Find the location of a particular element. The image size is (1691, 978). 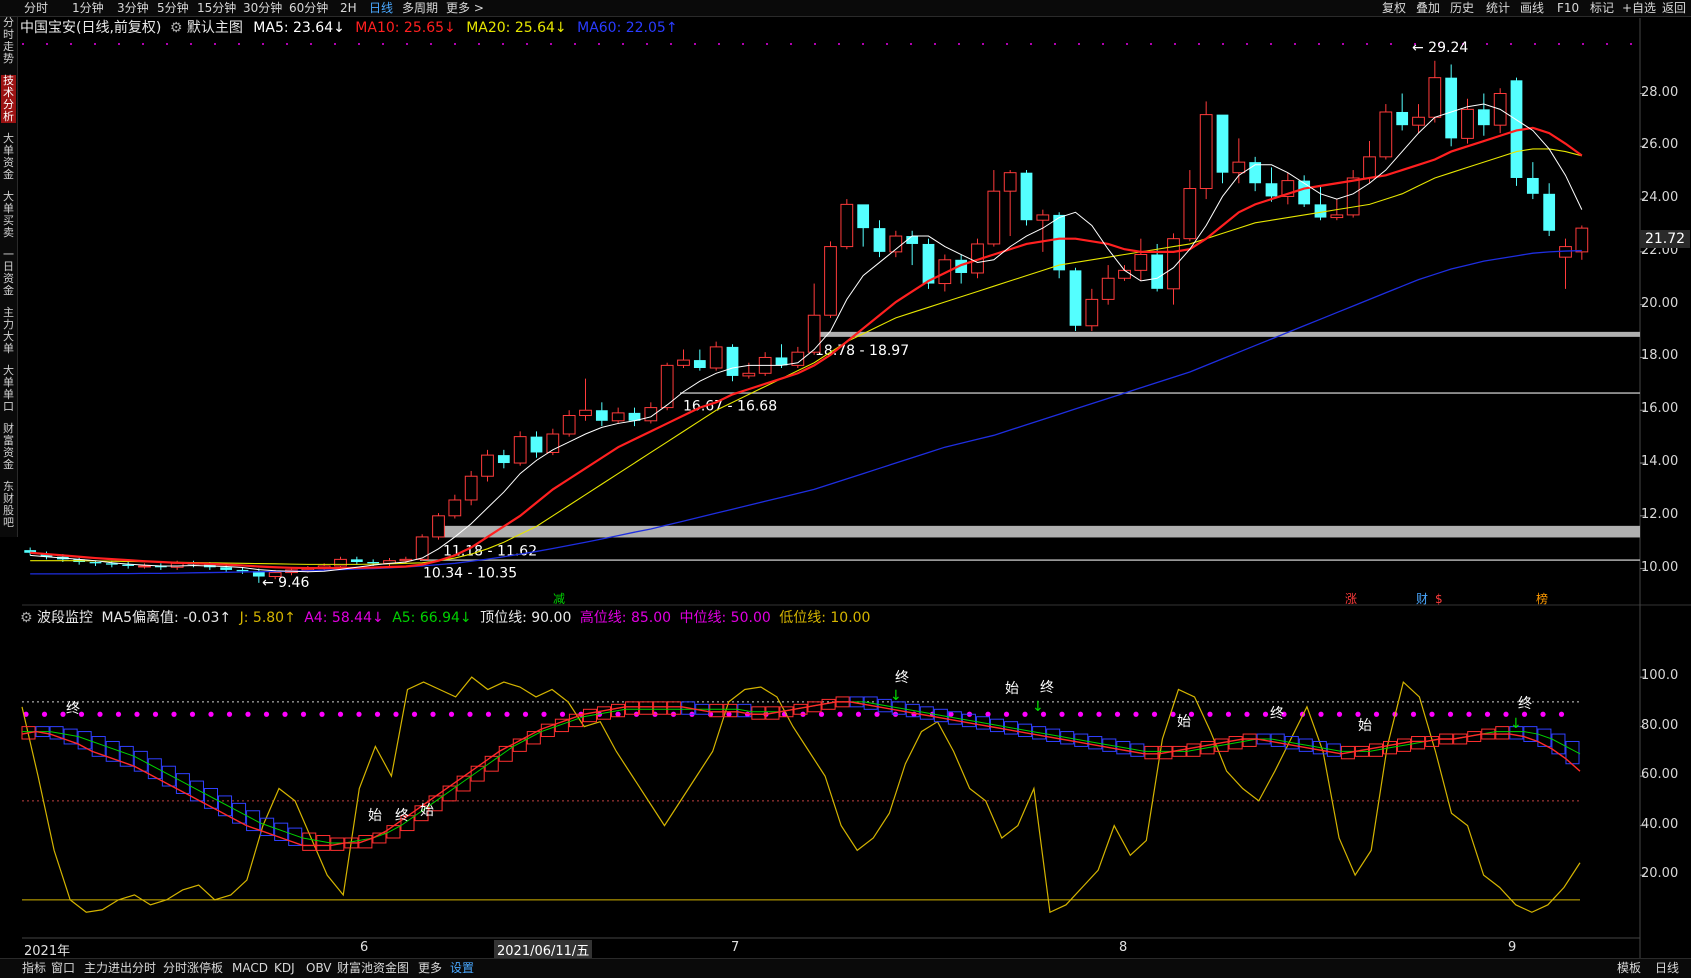

btn-template: 模板 is located at coordinates (1629, 968).